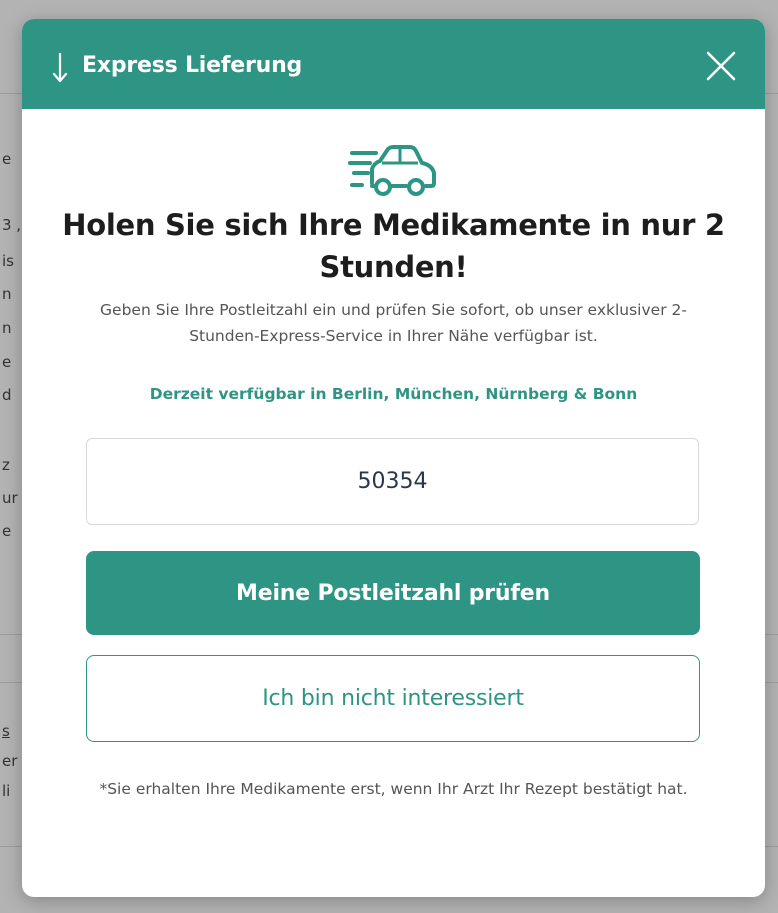 Image resolution: width=778 pixels, height=913 pixels. What do you see at coordinates (393, 698) in the screenshot?
I see `not-interested-button: Ich bin nicht interessiert` at bounding box center [393, 698].